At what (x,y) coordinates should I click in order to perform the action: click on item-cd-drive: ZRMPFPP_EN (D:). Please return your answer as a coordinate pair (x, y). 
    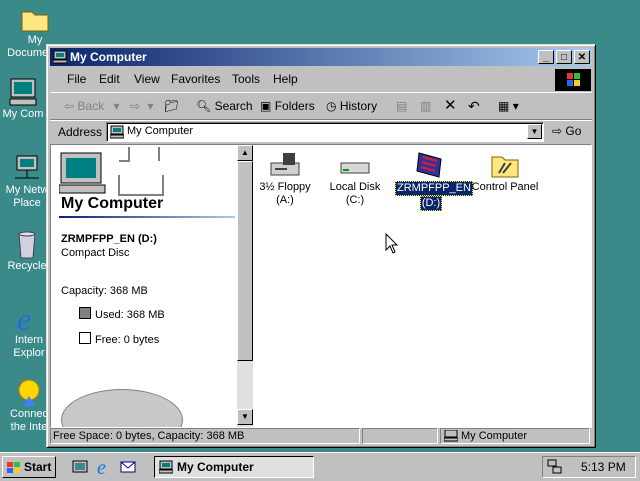
    Looking at the image, I should click on (434, 180).